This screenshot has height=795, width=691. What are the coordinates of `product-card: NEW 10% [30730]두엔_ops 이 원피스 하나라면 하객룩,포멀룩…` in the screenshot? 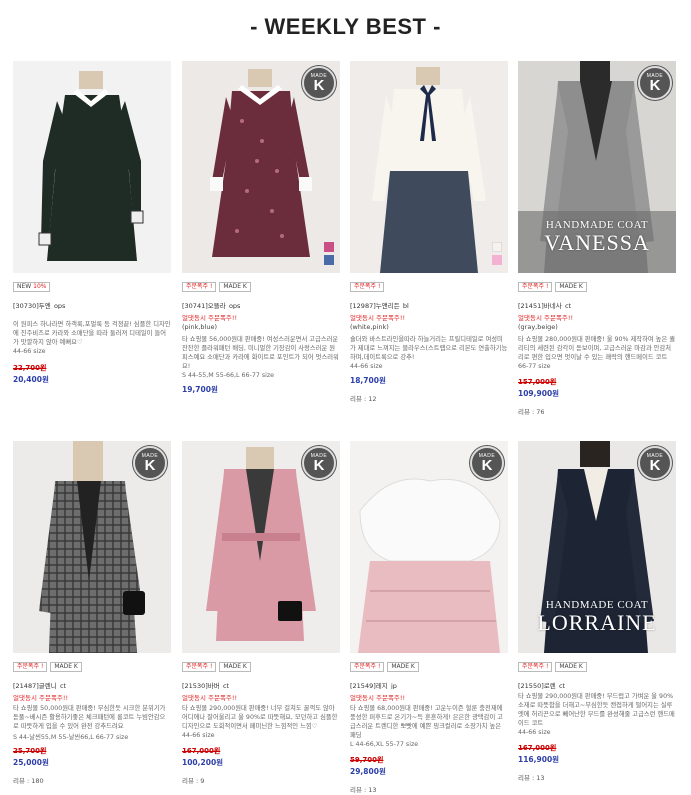 It's located at (92, 222).